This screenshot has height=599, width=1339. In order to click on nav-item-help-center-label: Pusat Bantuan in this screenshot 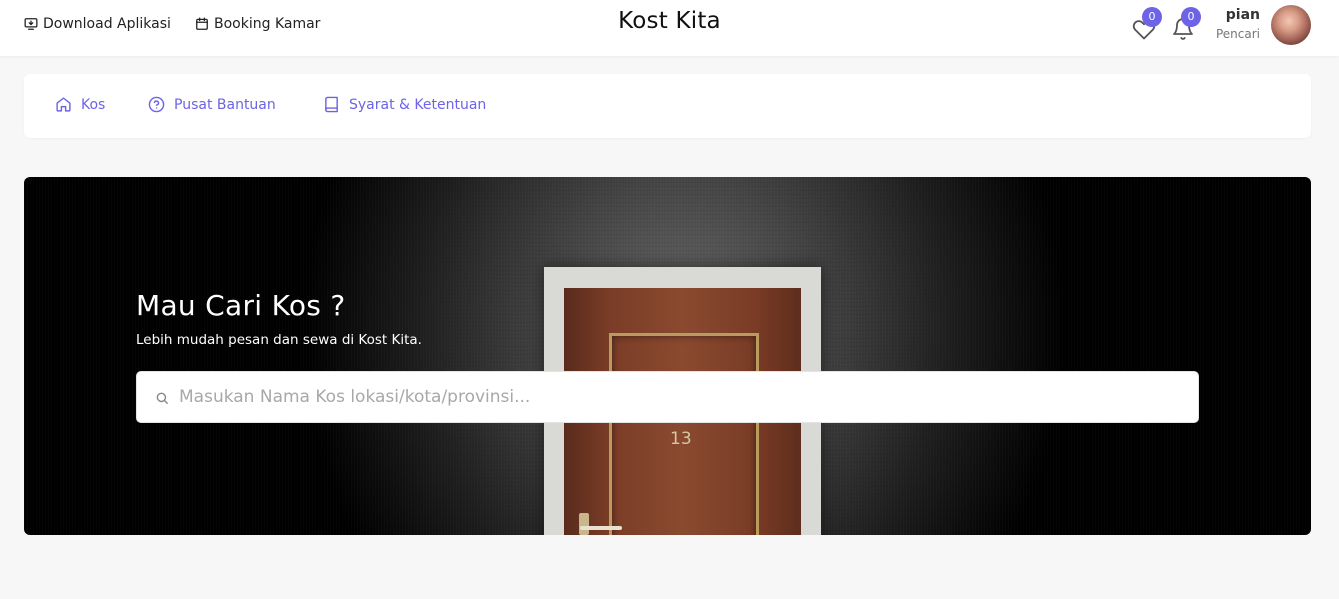, I will do `click(225, 104)`.